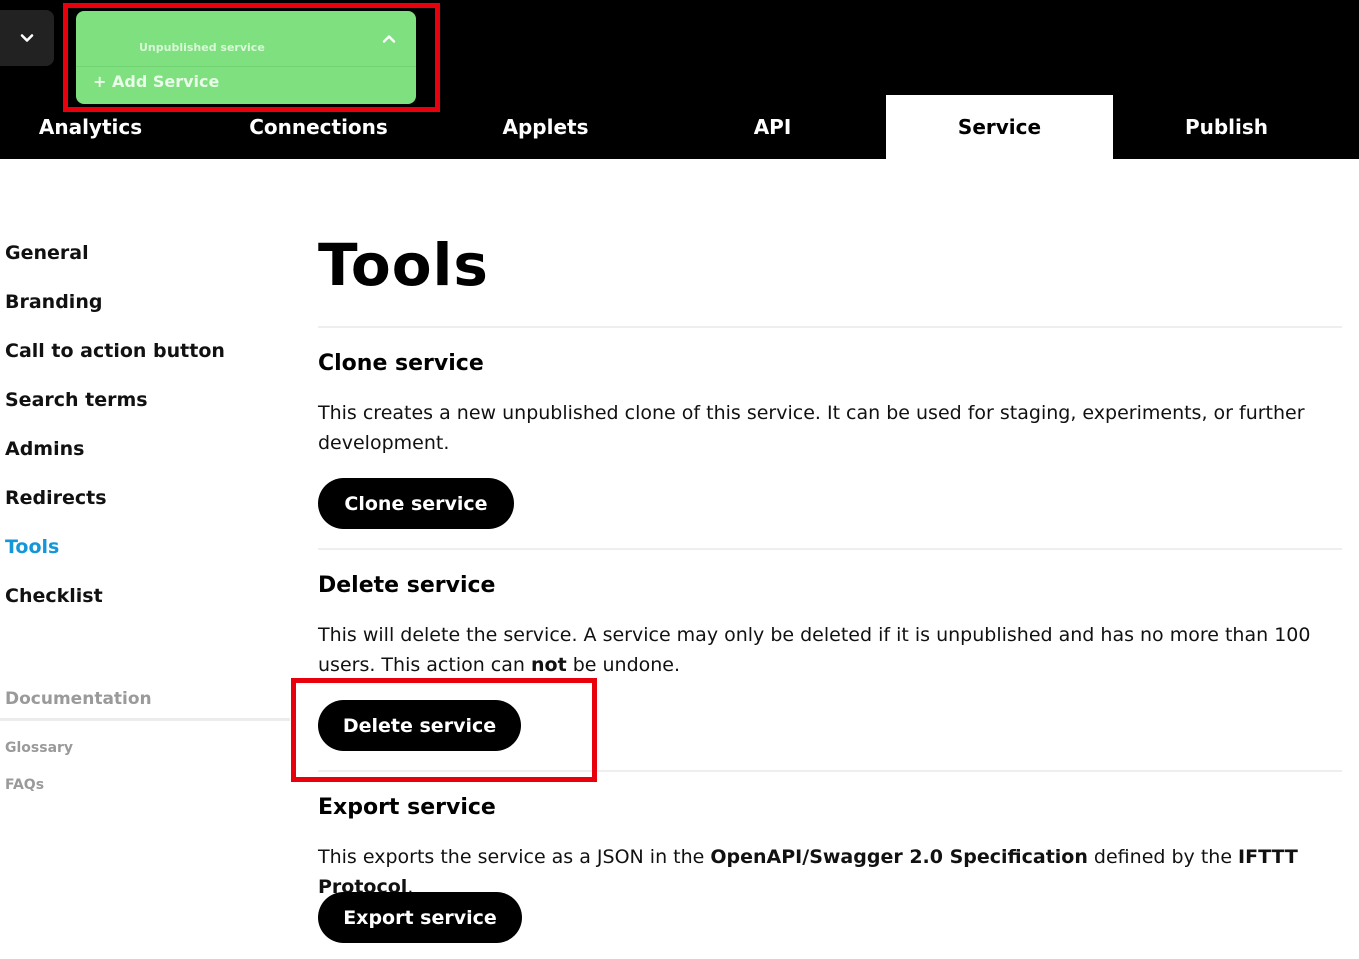 The width and height of the screenshot is (1359, 959). What do you see at coordinates (246, 38) in the screenshot?
I see `service-switcher-toggle: Unpublished service` at bounding box center [246, 38].